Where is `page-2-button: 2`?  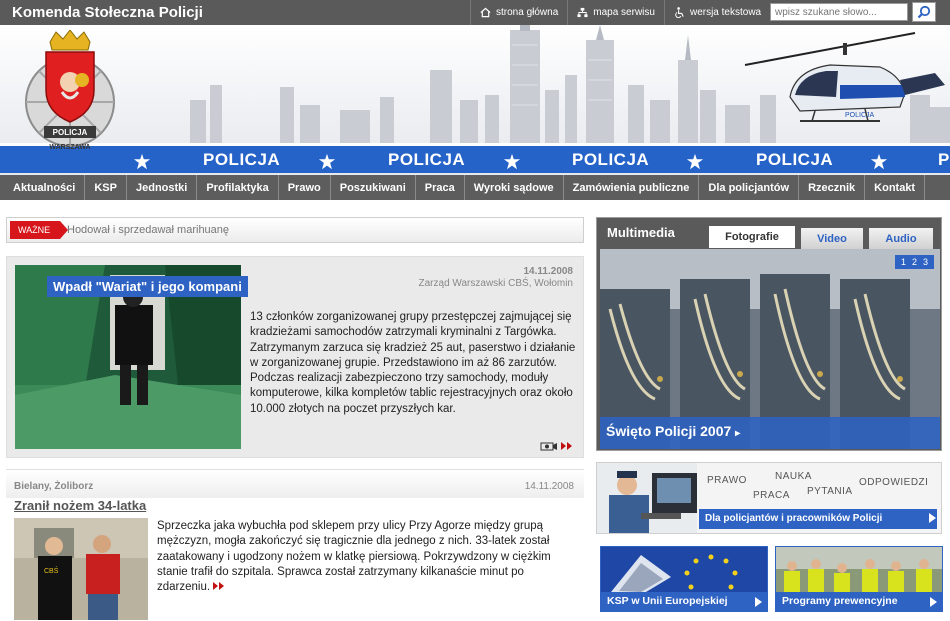 page-2-button: 2 is located at coordinates (914, 262).